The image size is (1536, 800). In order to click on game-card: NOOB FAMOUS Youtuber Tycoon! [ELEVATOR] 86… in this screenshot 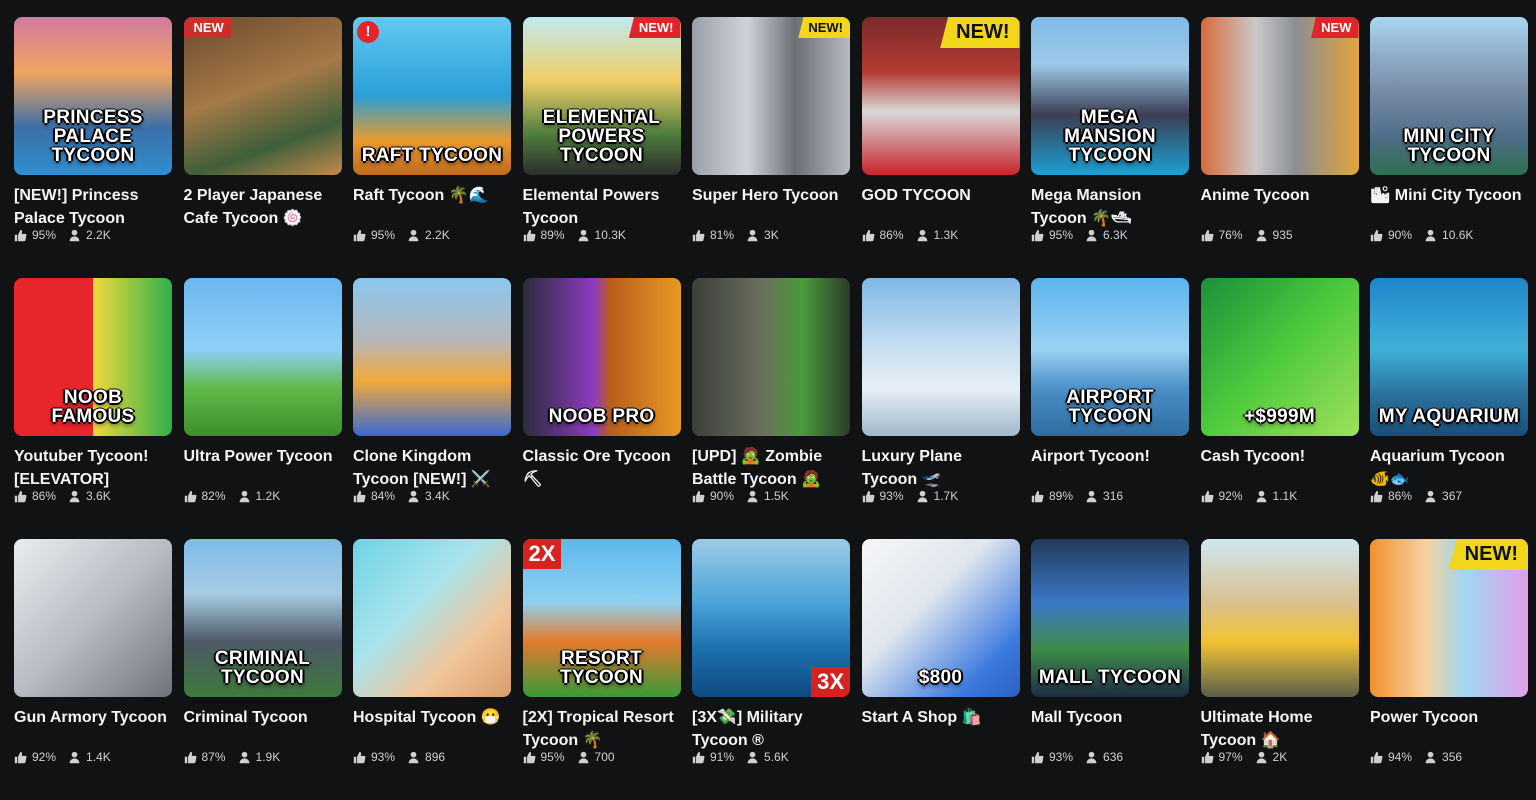, I will do `click(93, 408)`.